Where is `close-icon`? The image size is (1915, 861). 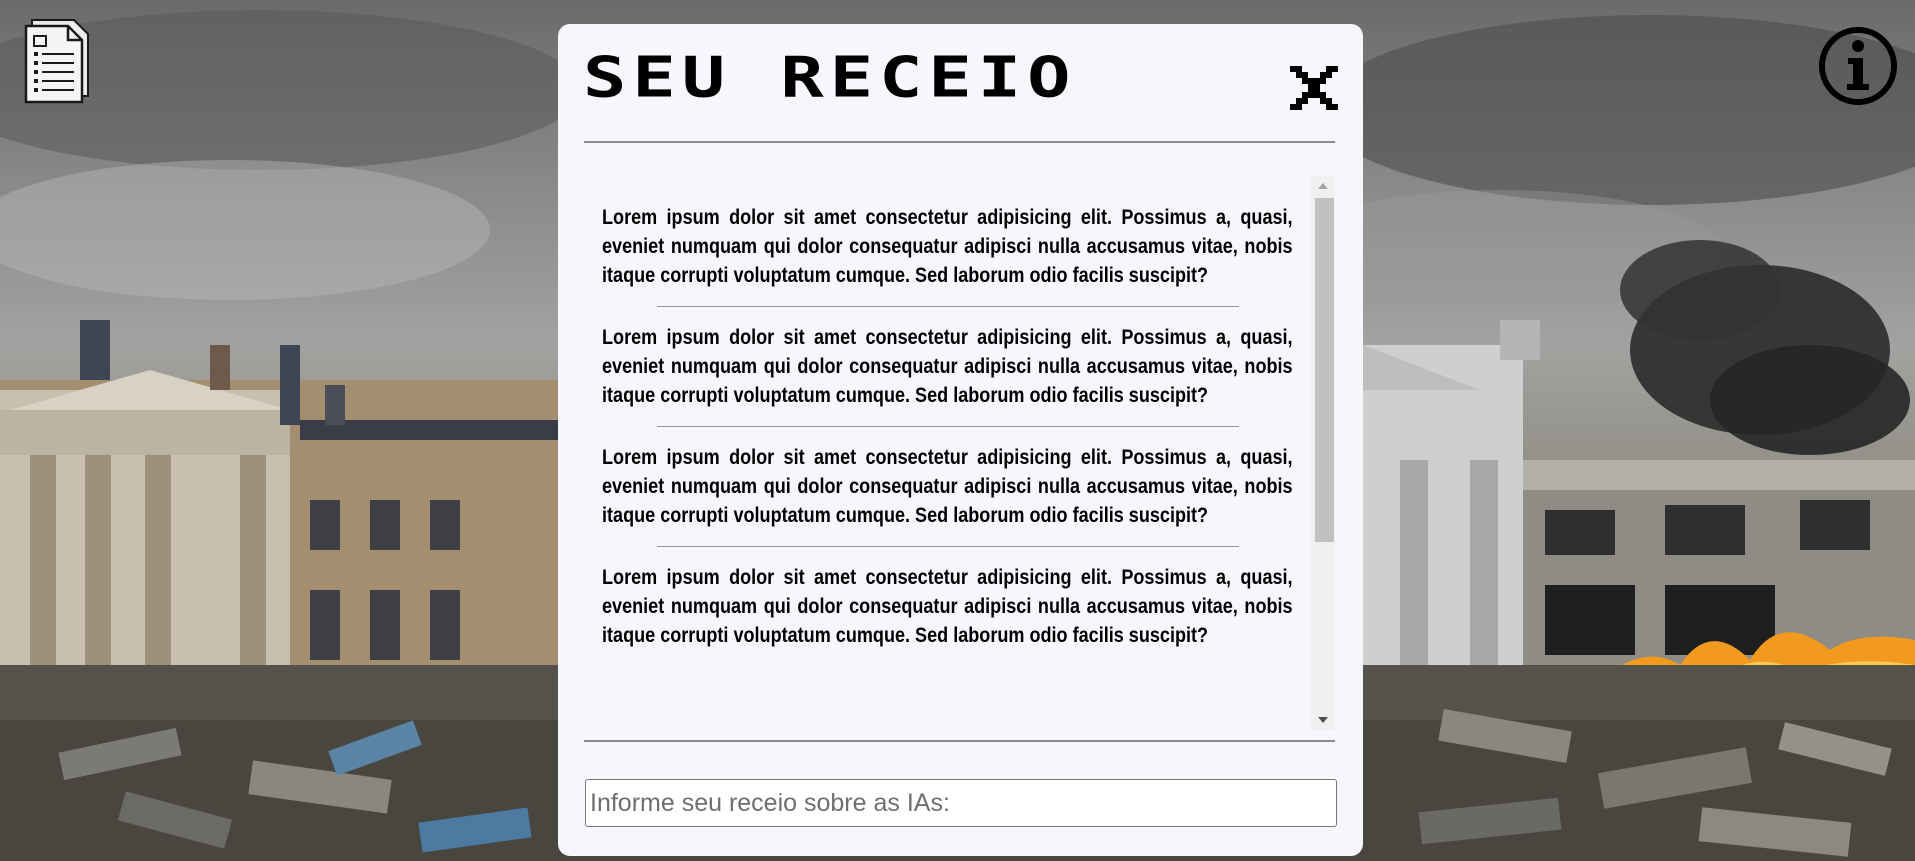 close-icon is located at coordinates (1314, 88).